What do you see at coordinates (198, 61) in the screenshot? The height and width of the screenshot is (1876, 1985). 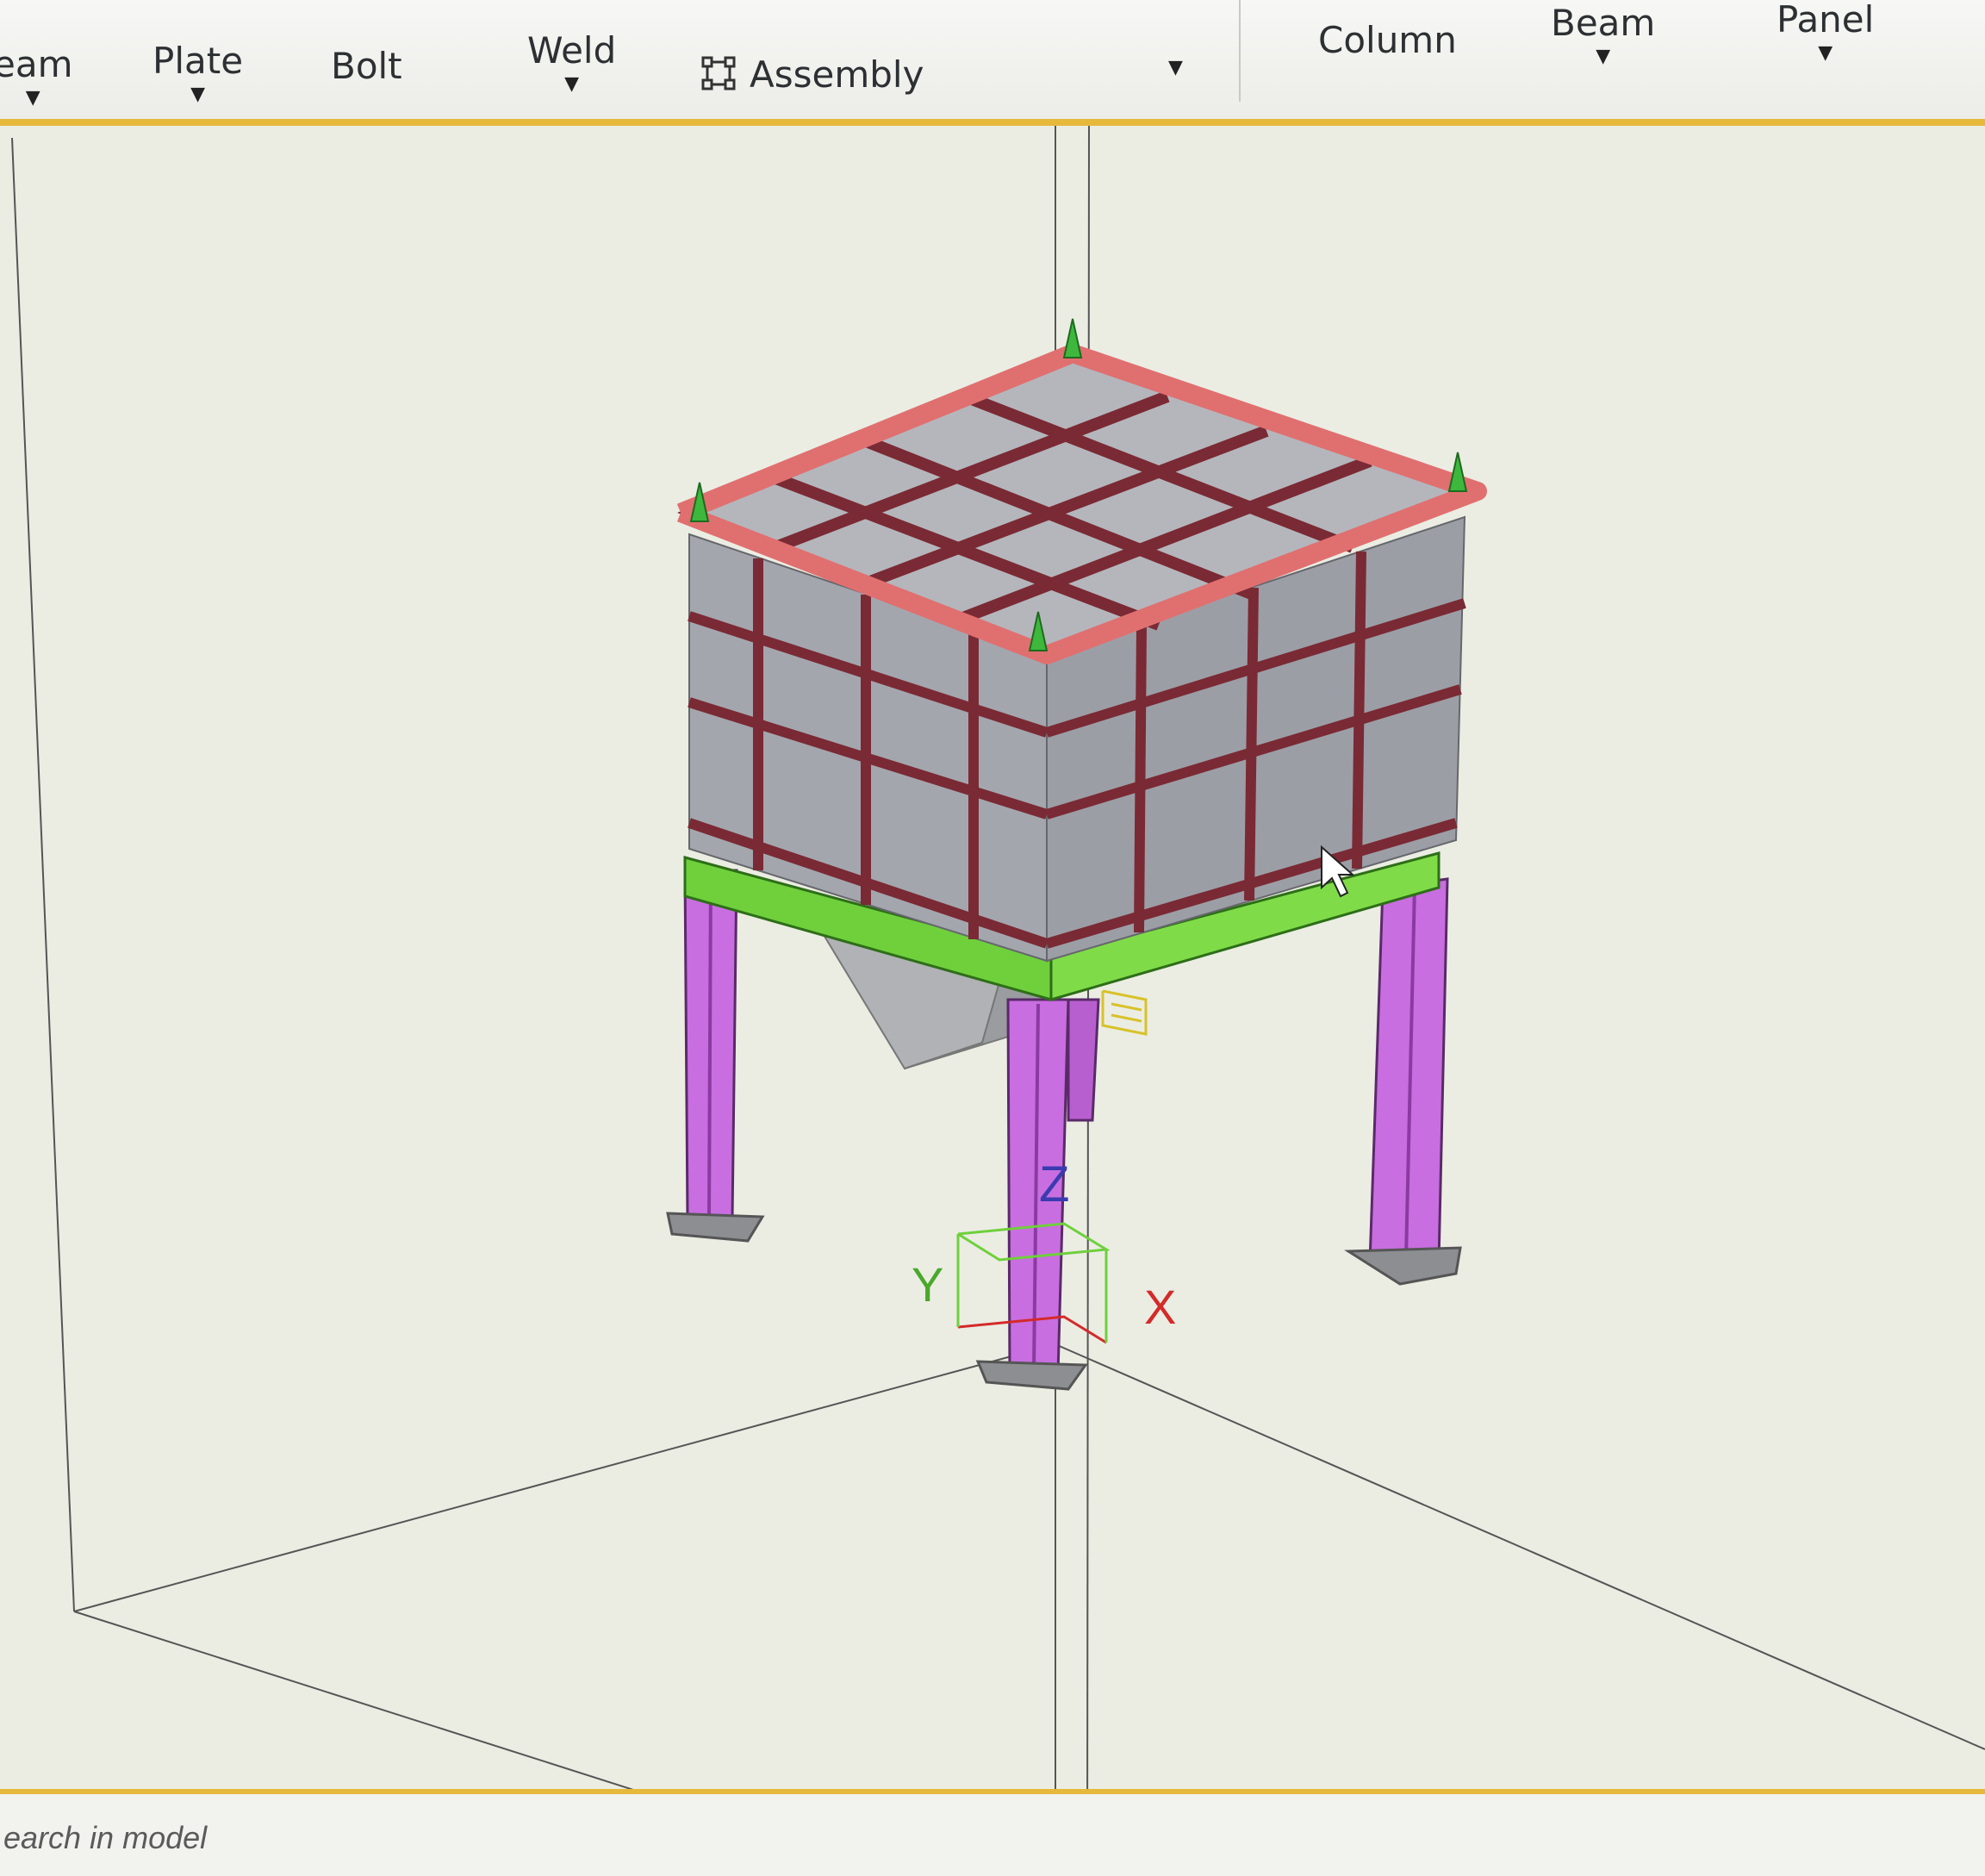 I see `plate-button-label: Plate` at bounding box center [198, 61].